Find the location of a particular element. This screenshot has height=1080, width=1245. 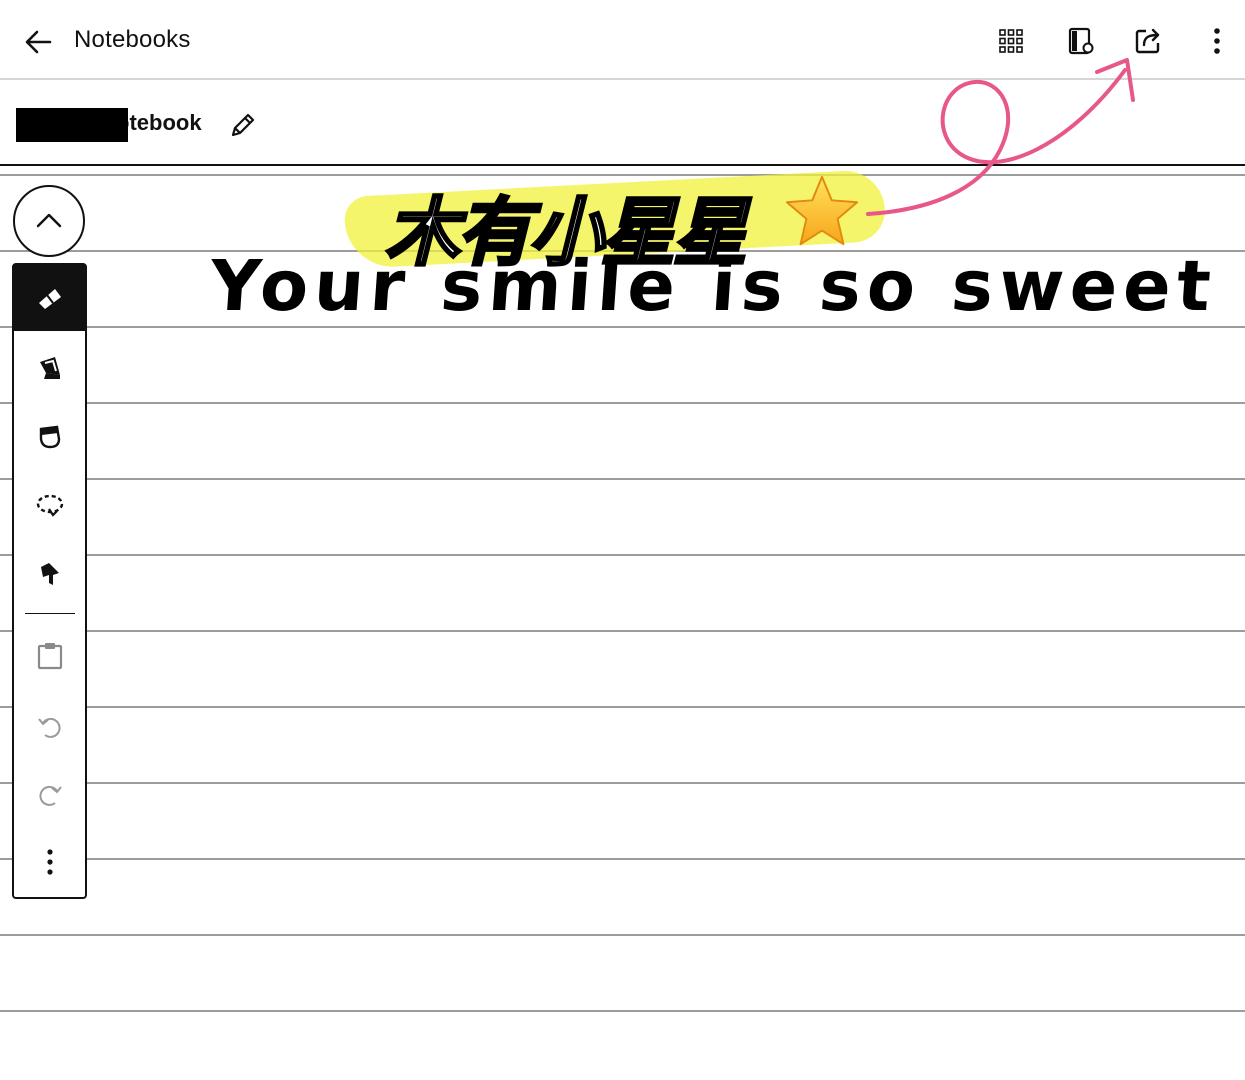

chevron-up-icon is located at coordinates (49, 220).